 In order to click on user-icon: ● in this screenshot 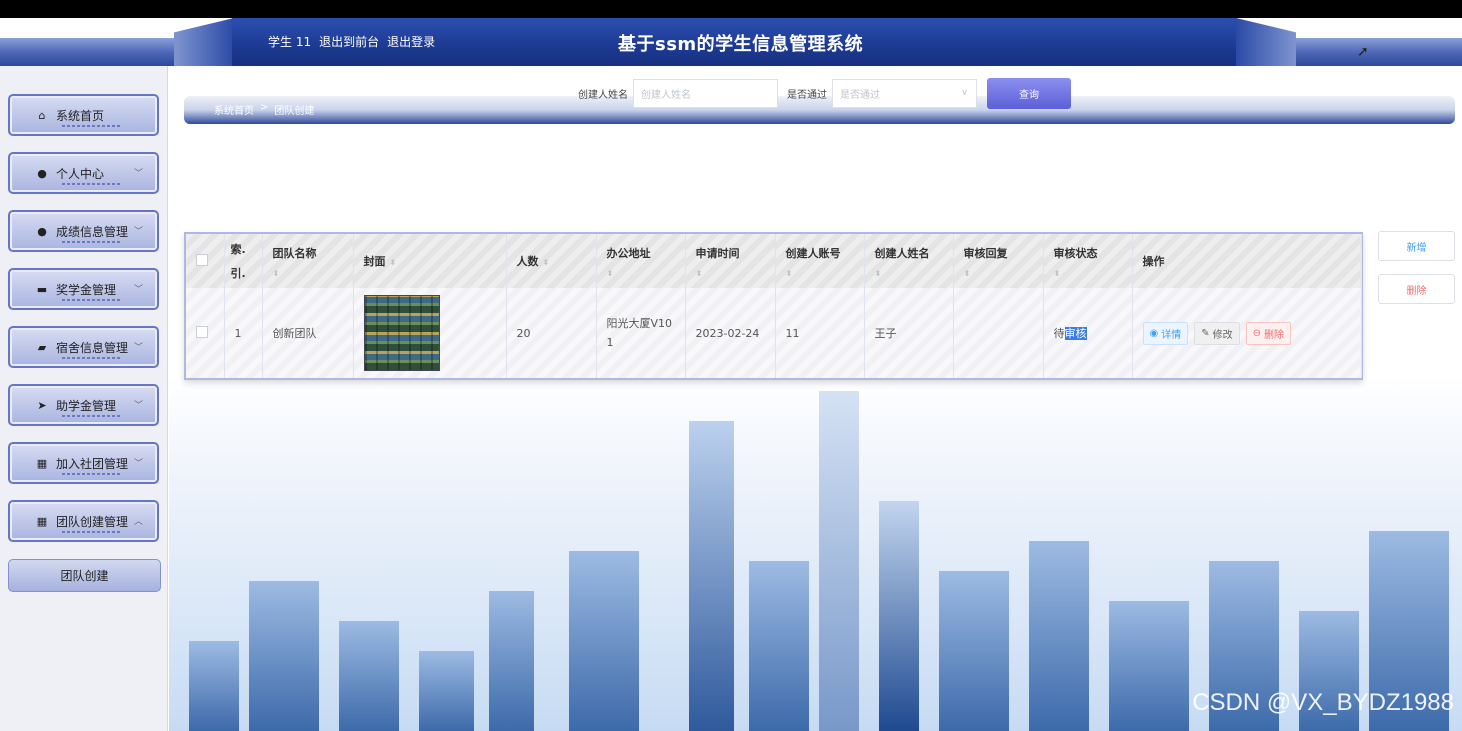, I will do `click(42, 173)`.